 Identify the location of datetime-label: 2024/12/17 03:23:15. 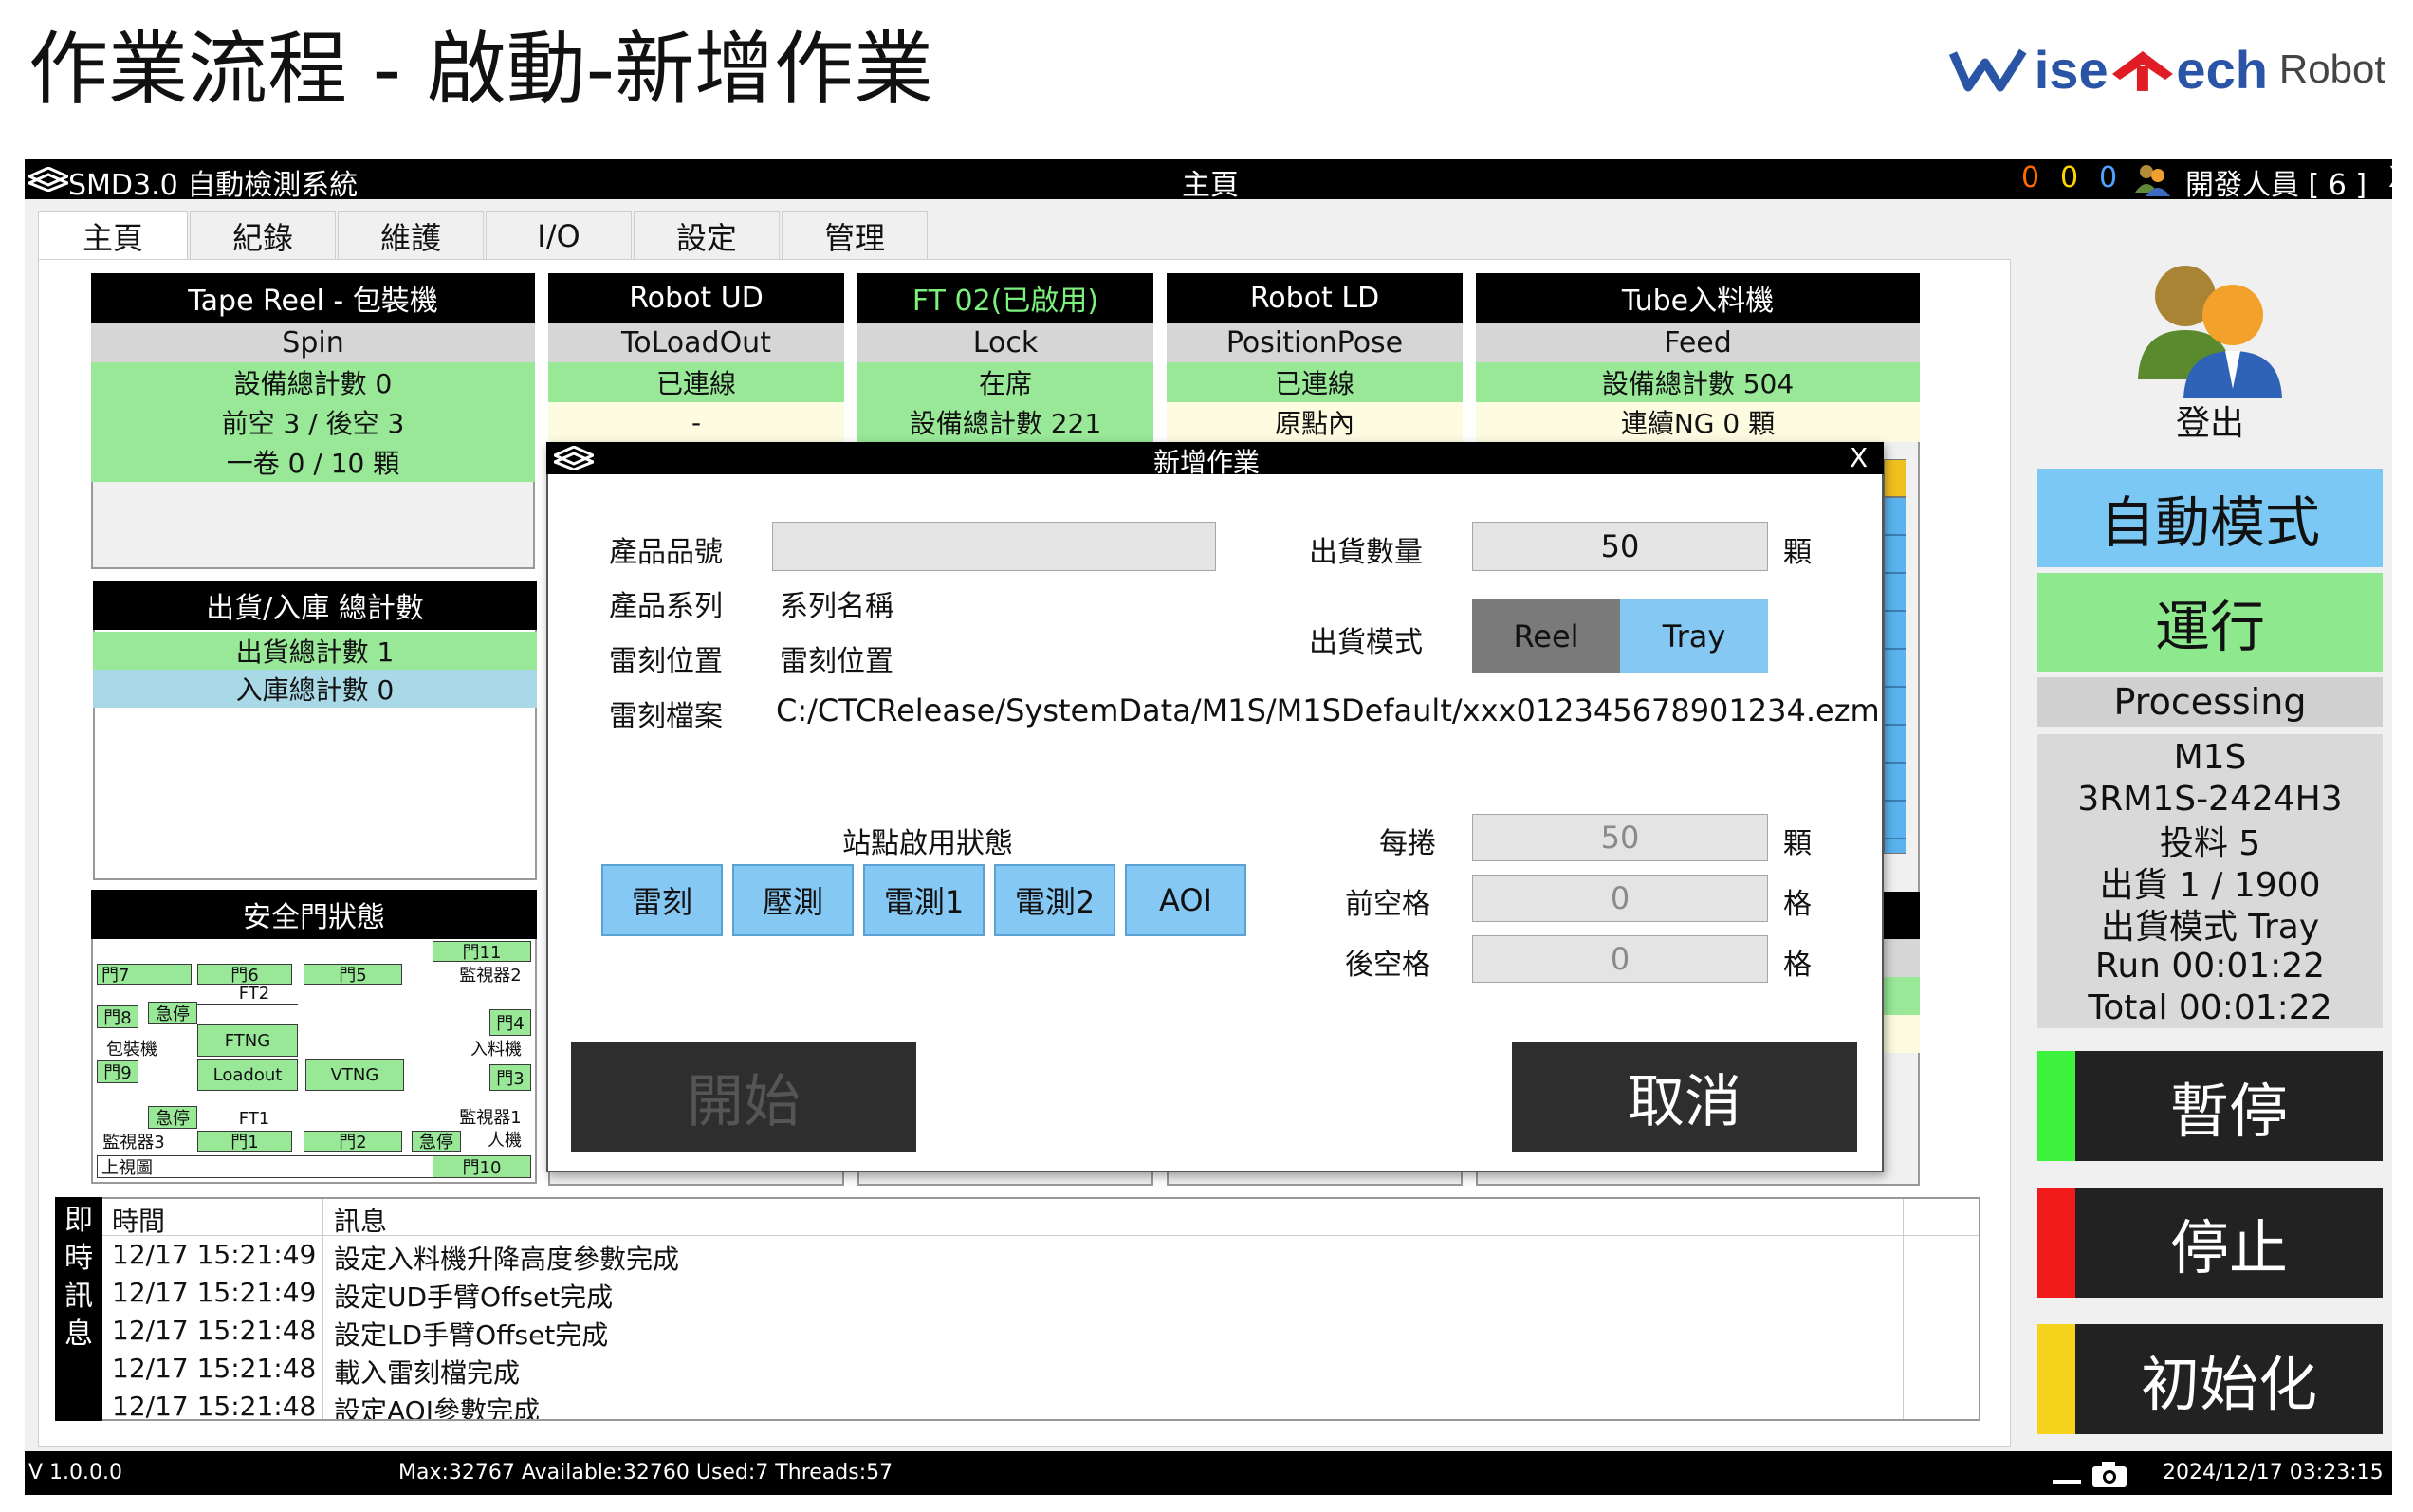
(2273, 1472).